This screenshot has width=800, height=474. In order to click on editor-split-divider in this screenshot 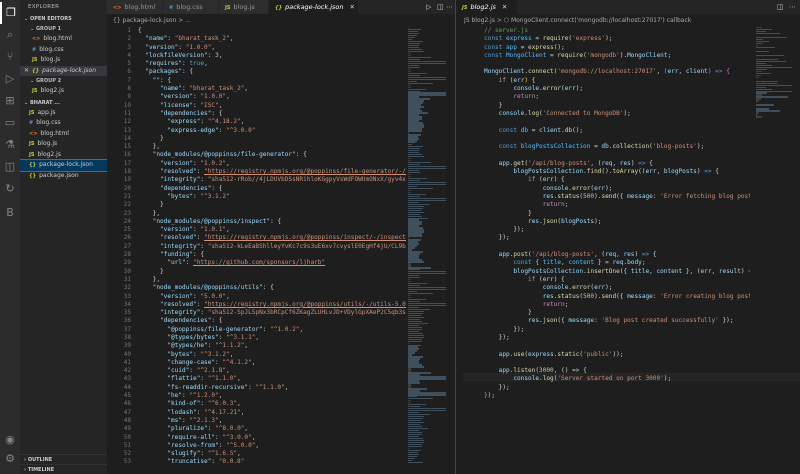, I will do `click(455, 237)`.